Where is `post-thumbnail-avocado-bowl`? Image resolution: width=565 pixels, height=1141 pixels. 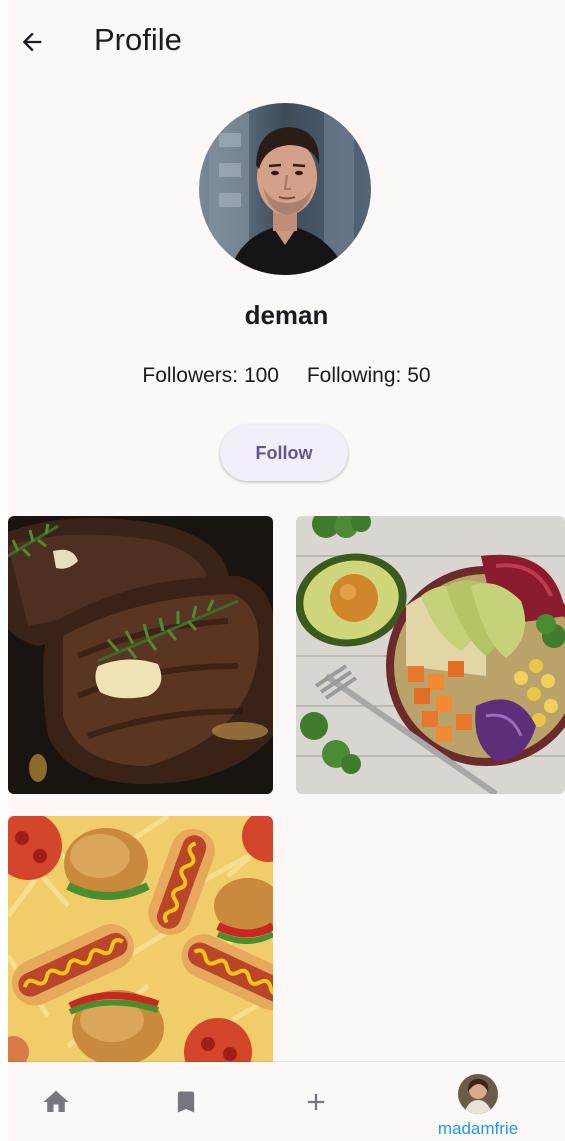
post-thumbnail-avocado-bowl is located at coordinates (430, 655).